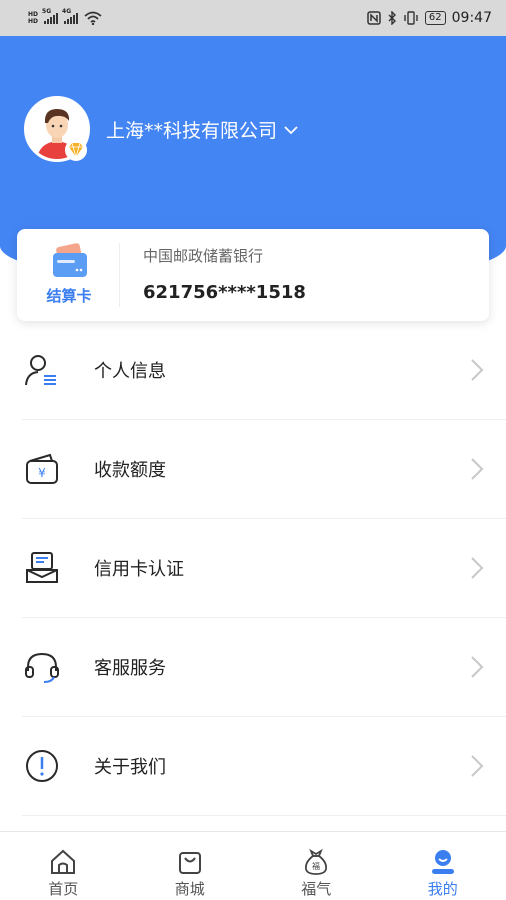  What do you see at coordinates (130, 470) in the screenshot?
I see `menu-label: 收款额度` at bounding box center [130, 470].